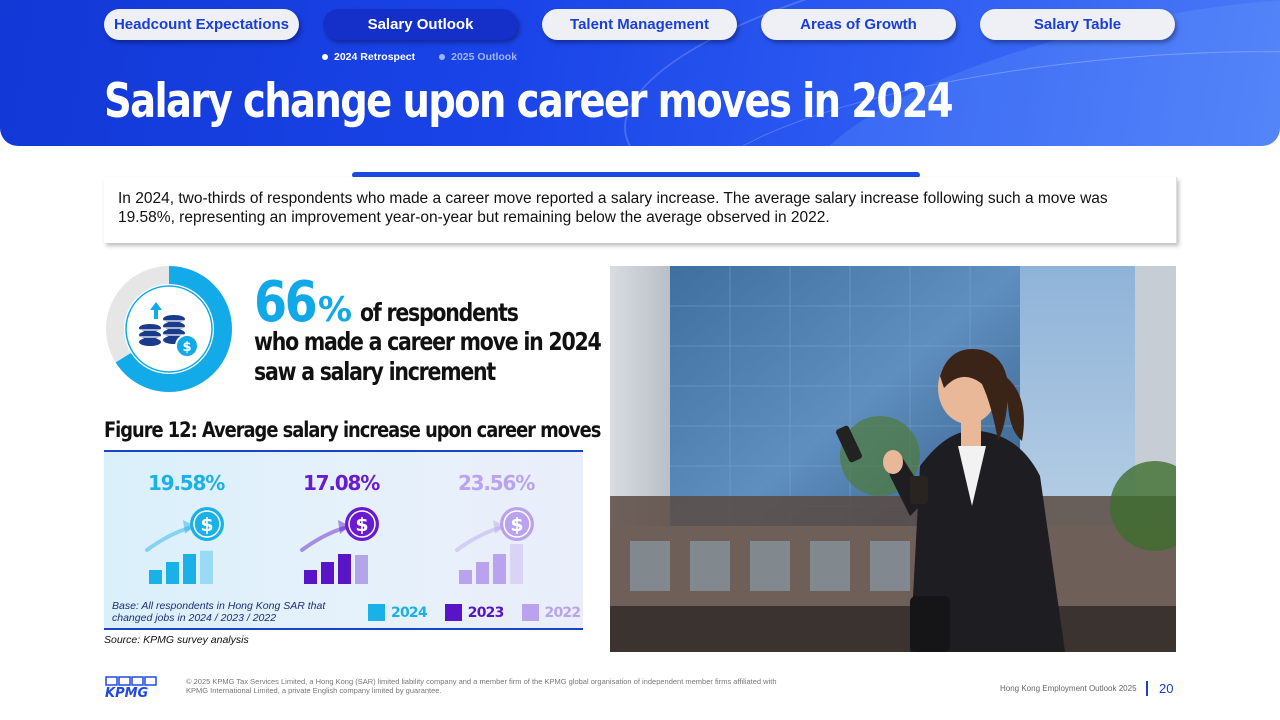 The height and width of the screenshot is (720, 1280). Describe the element at coordinates (206, 567) in the screenshot. I see `bar-2024` at that location.